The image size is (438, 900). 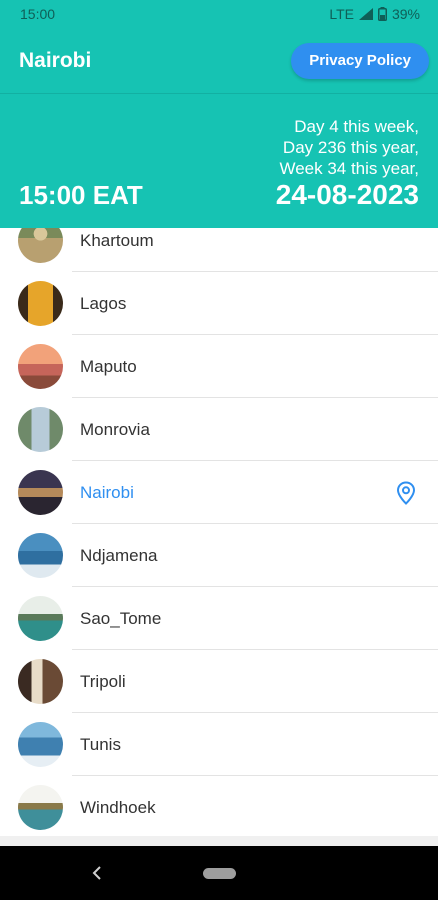 What do you see at coordinates (219, 366) in the screenshot?
I see `list-item: Maputo` at bounding box center [219, 366].